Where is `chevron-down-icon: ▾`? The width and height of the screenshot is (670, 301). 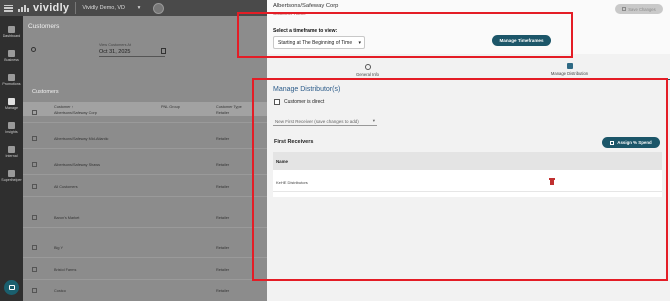
chevron-down-icon: ▾ is located at coordinates (139, 8).